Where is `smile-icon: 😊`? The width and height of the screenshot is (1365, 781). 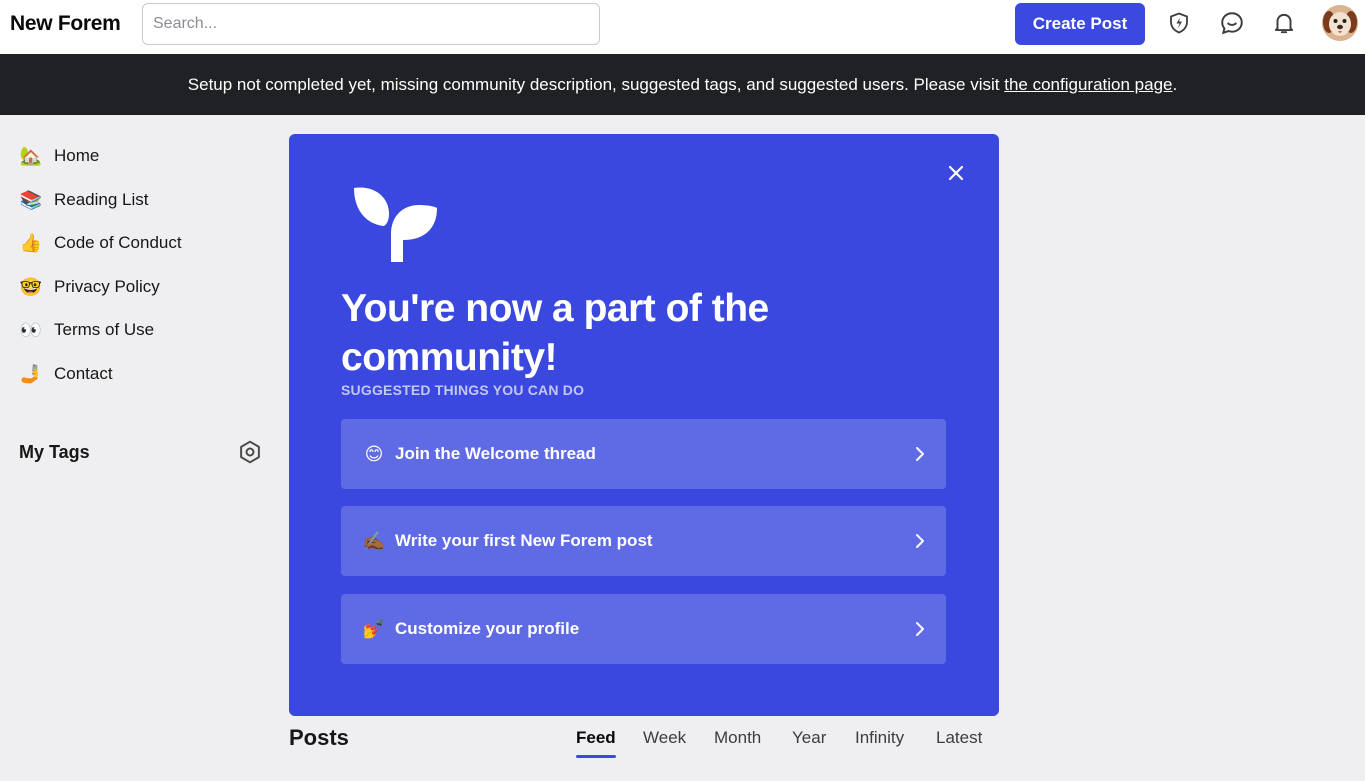 smile-icon: 😊 is located at coordinates (374, 453).